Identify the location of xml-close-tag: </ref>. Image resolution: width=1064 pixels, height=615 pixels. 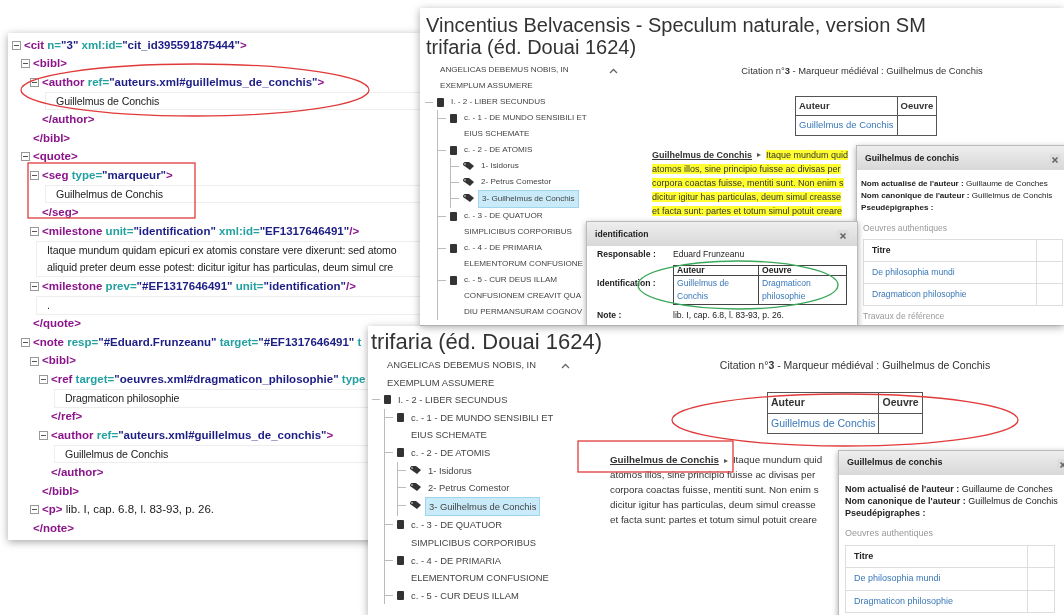
(67, 417).